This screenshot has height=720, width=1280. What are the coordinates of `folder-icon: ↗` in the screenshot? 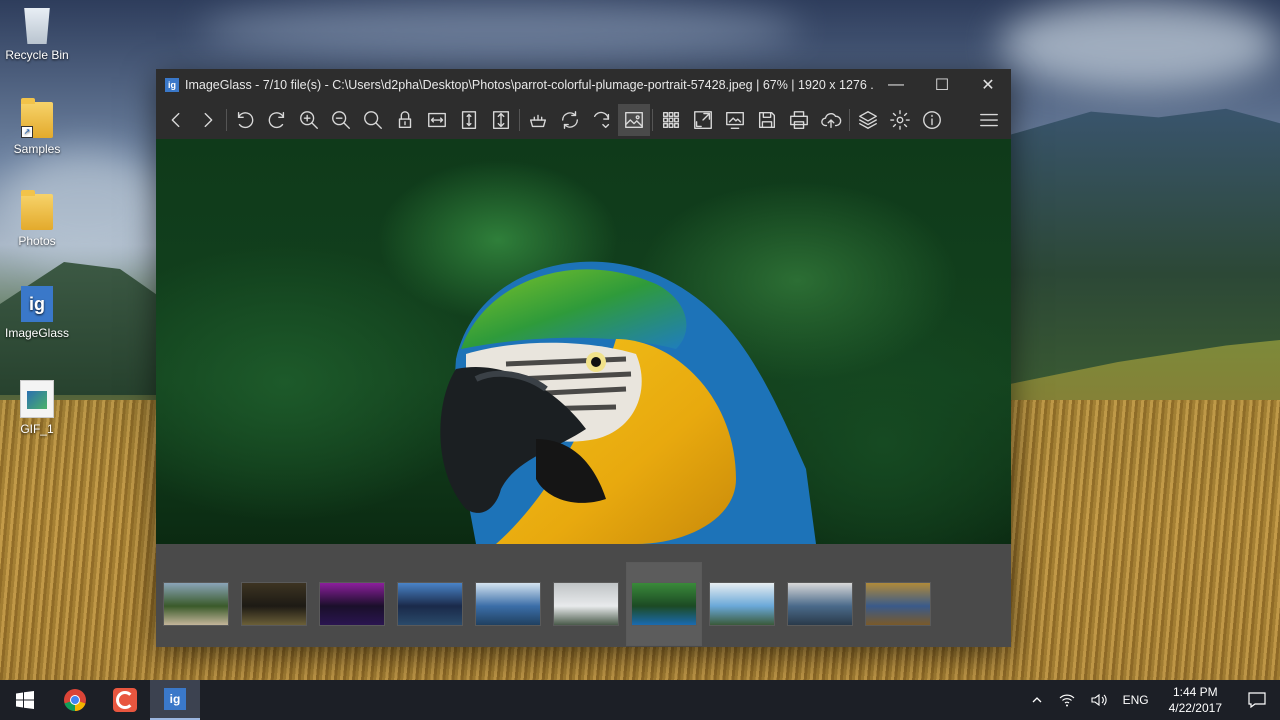 It's located at (37, 118).